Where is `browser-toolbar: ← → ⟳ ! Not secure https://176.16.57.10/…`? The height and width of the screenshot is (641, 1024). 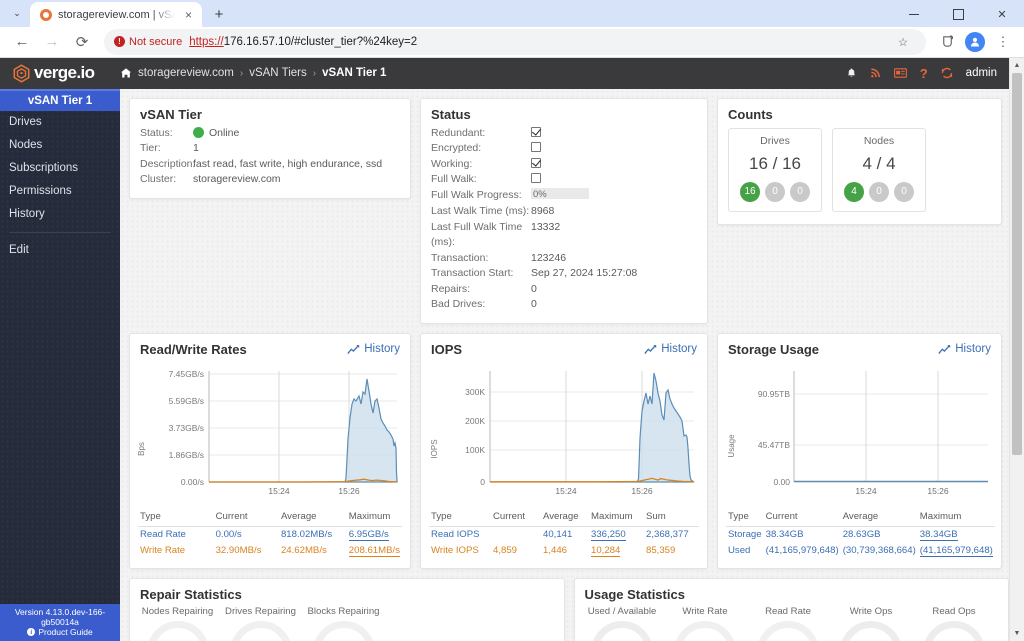 browser-toolbar: ← → ⟳ ! Not secure https://176.16.57.10/… is located at coordinates (512, 42).